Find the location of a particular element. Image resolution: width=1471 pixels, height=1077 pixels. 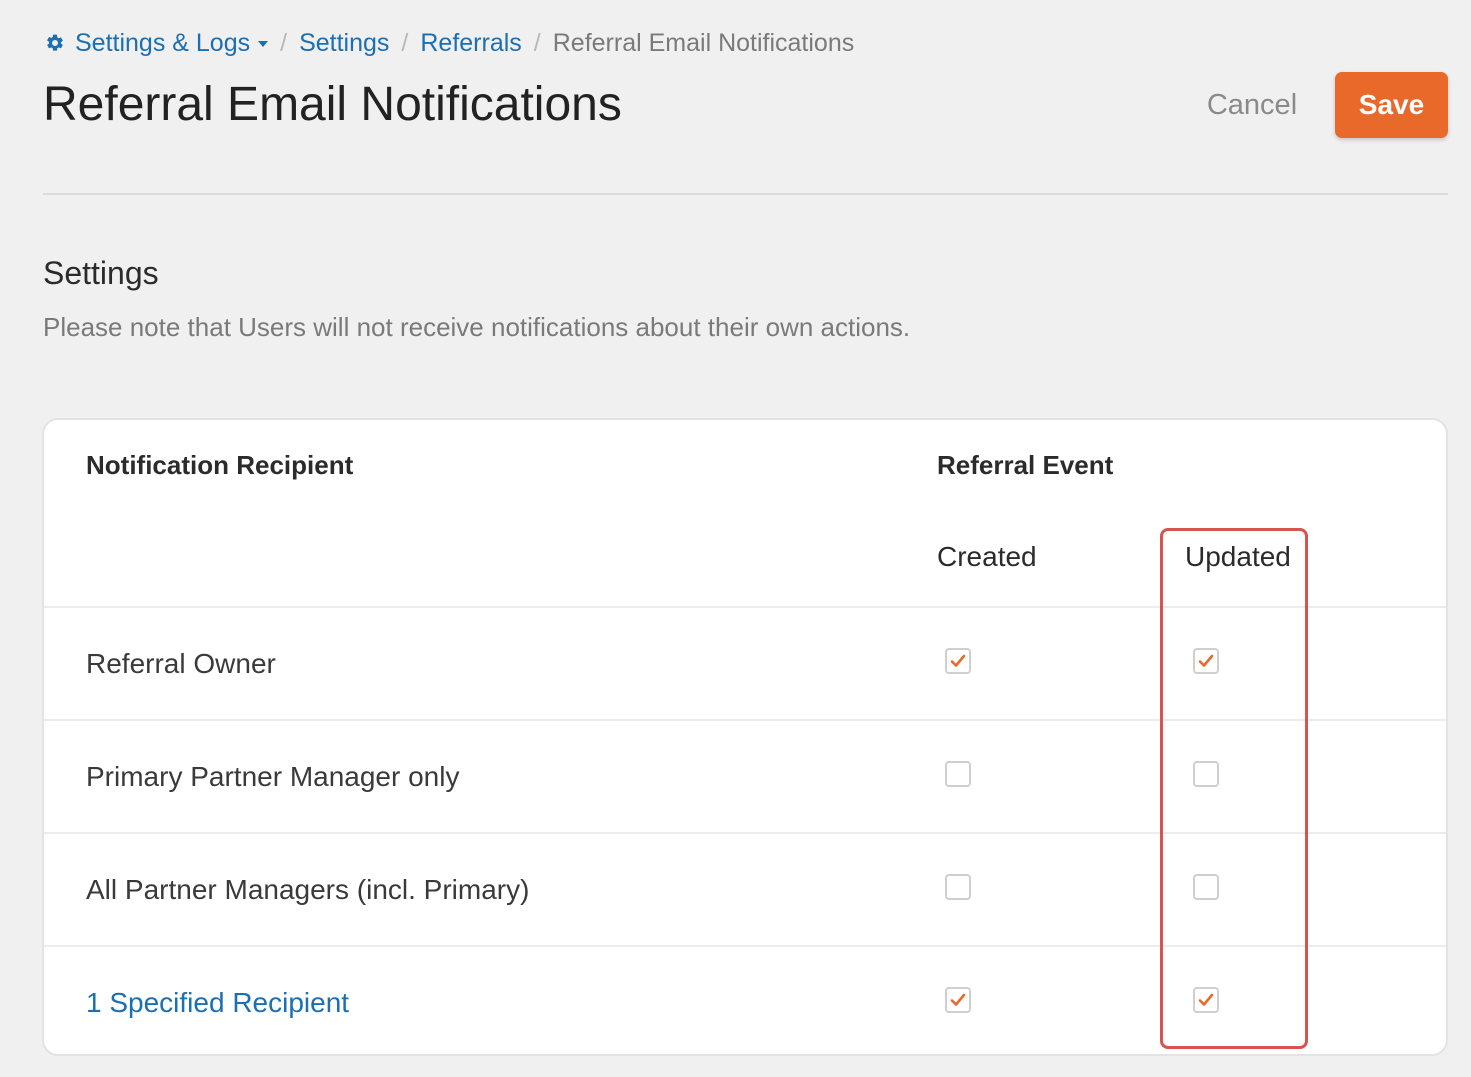

recipient-label: Referral Owner is located at coordinates (181, 663).